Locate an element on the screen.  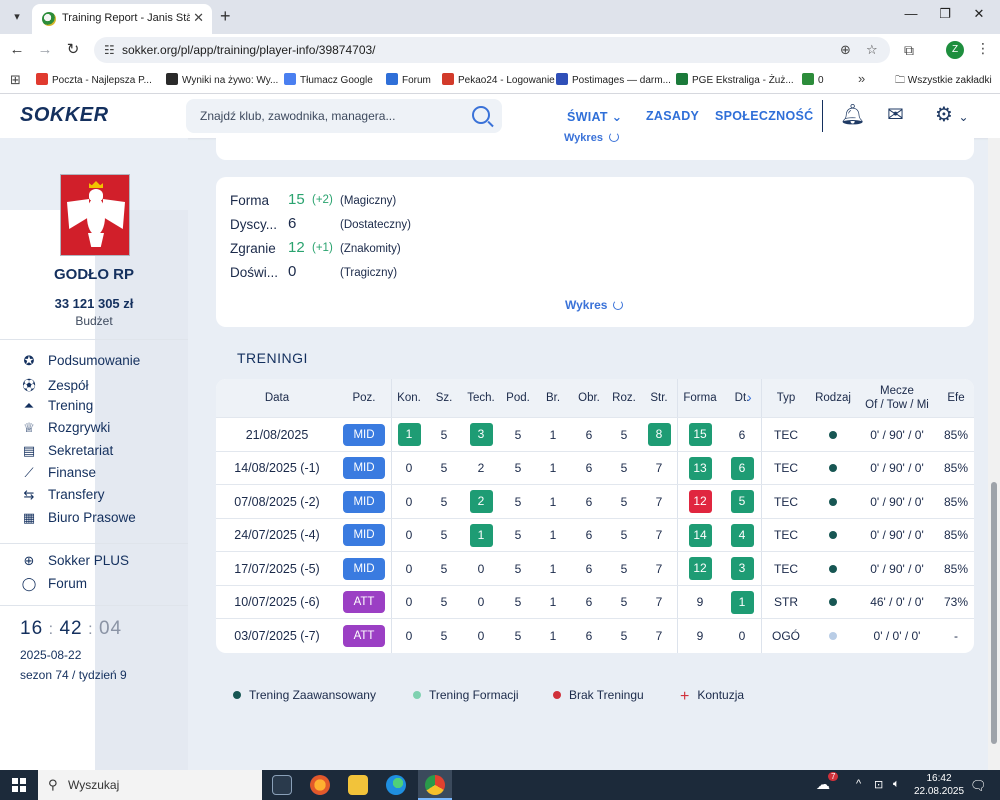
chart-link-top: Wykres is located at coordinates (591, 138).